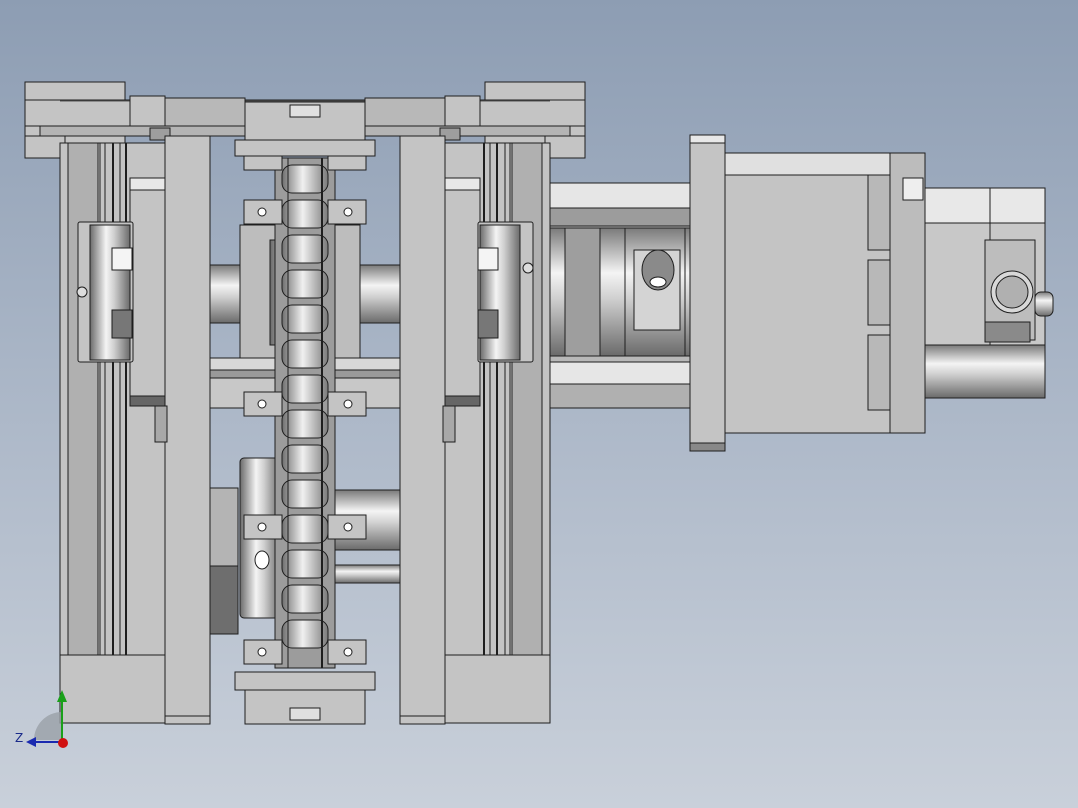 This screenshot has width=1078, height=808. Describe the element at coordinates (505, 292) in the screenshot. I see `right-bearing-block` at that location.